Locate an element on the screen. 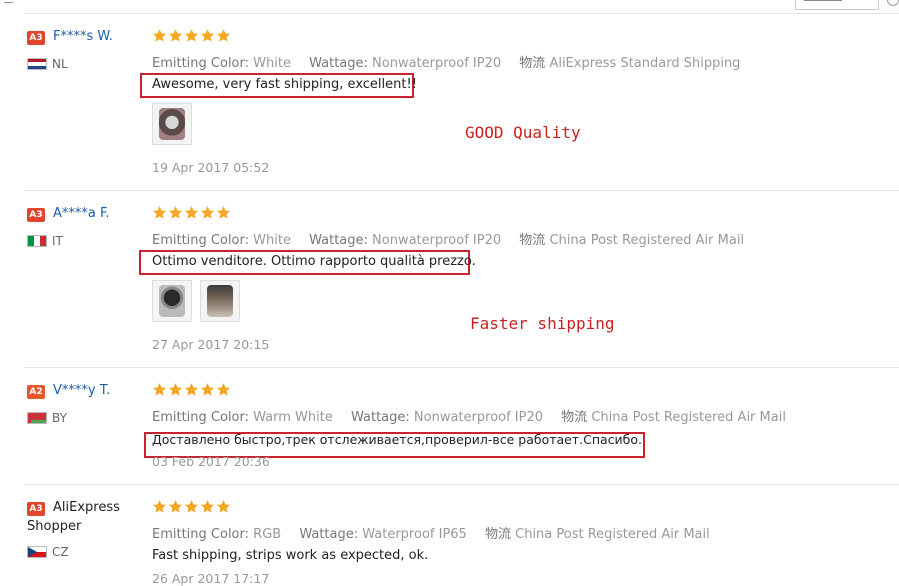 The height and width of the screenshot is (586, 899). review-date: 27 Apr 2017 20:15 is located at coordinates (211, 344).